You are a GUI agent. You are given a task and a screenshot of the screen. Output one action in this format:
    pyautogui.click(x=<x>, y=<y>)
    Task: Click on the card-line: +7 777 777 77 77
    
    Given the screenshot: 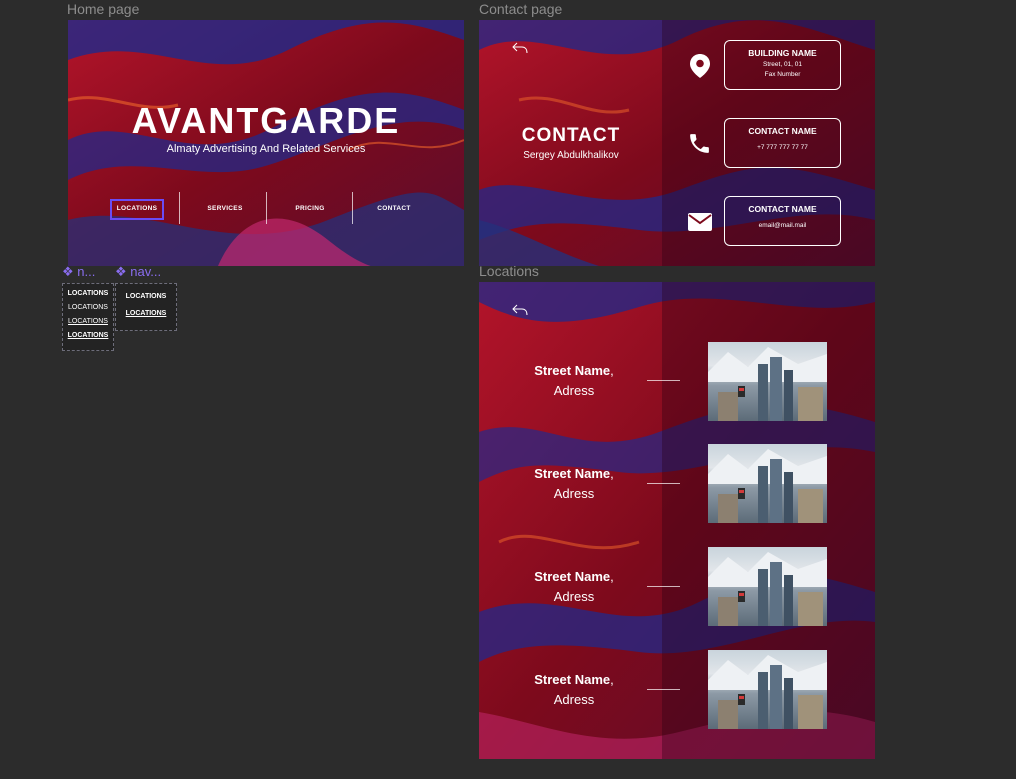 What is the action you would take?
    pyautogui.click(x=782, y=147)
    